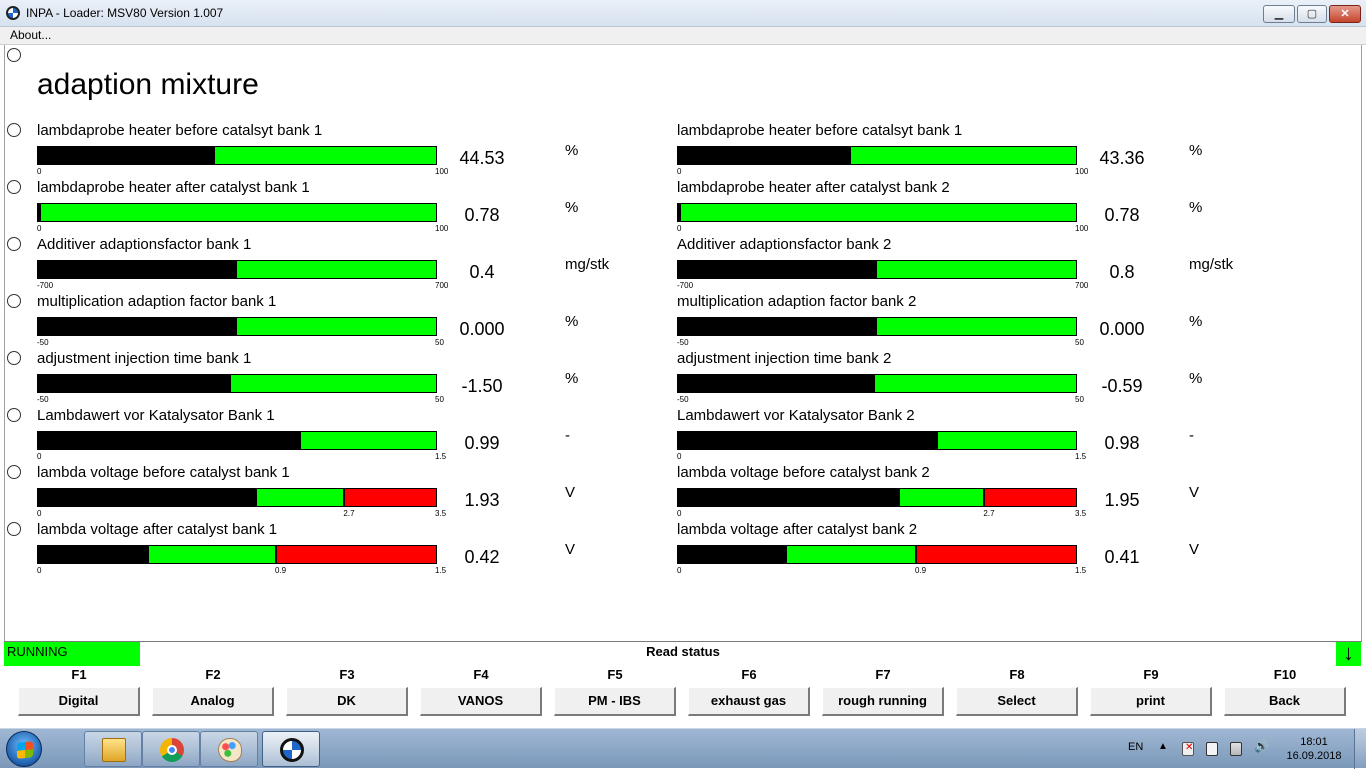 The height and width of the screenshot is (781, 1366). Describe the element at coordinates (1212, 749) in the screenshot. I see `battery-icon` at that location.